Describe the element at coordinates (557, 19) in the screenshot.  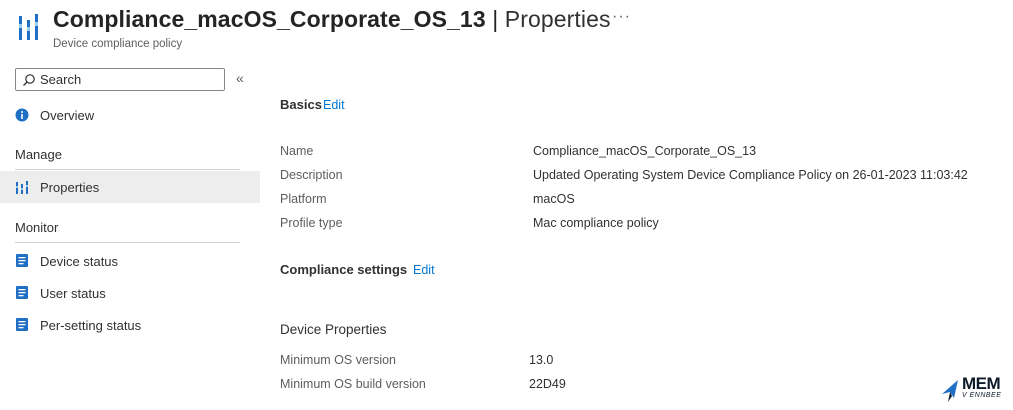
I see `page-title-section: Properties` at that location.